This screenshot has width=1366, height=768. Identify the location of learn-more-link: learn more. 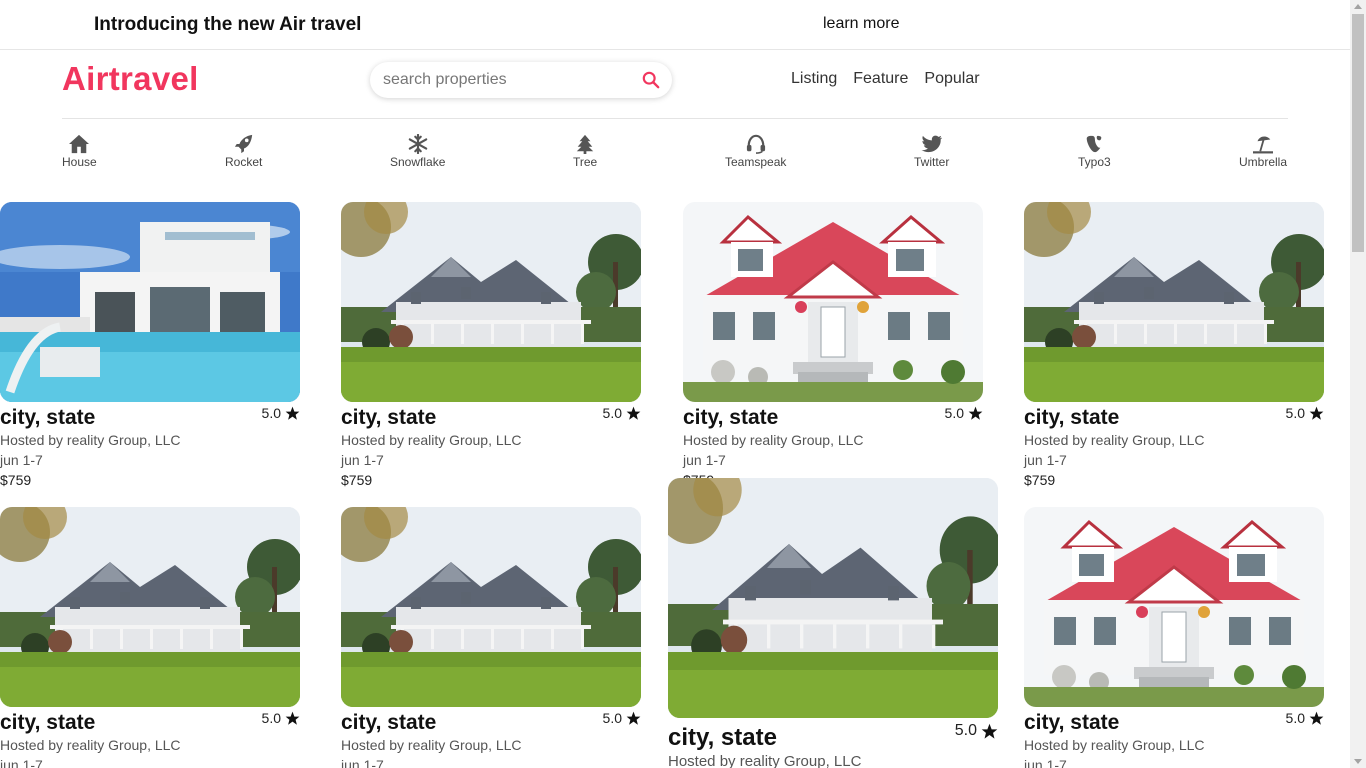
(861, 24).